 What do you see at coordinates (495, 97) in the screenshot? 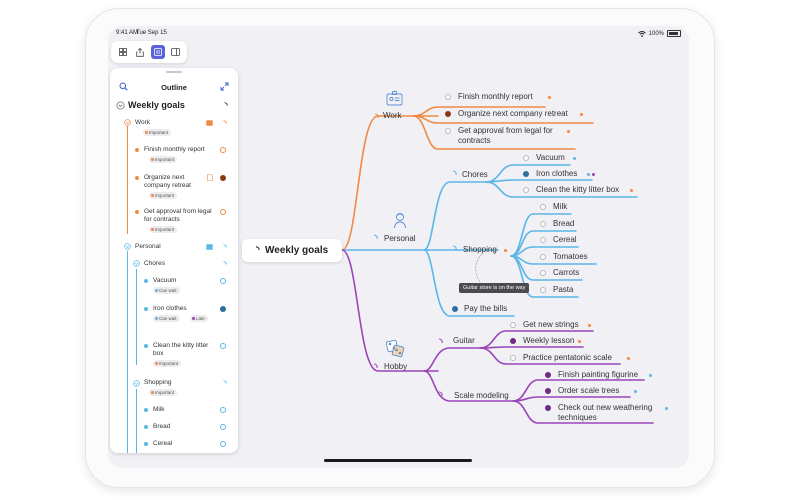
I see `node-work-item-1: Finish monthly report` at bounding box center [495, 97].